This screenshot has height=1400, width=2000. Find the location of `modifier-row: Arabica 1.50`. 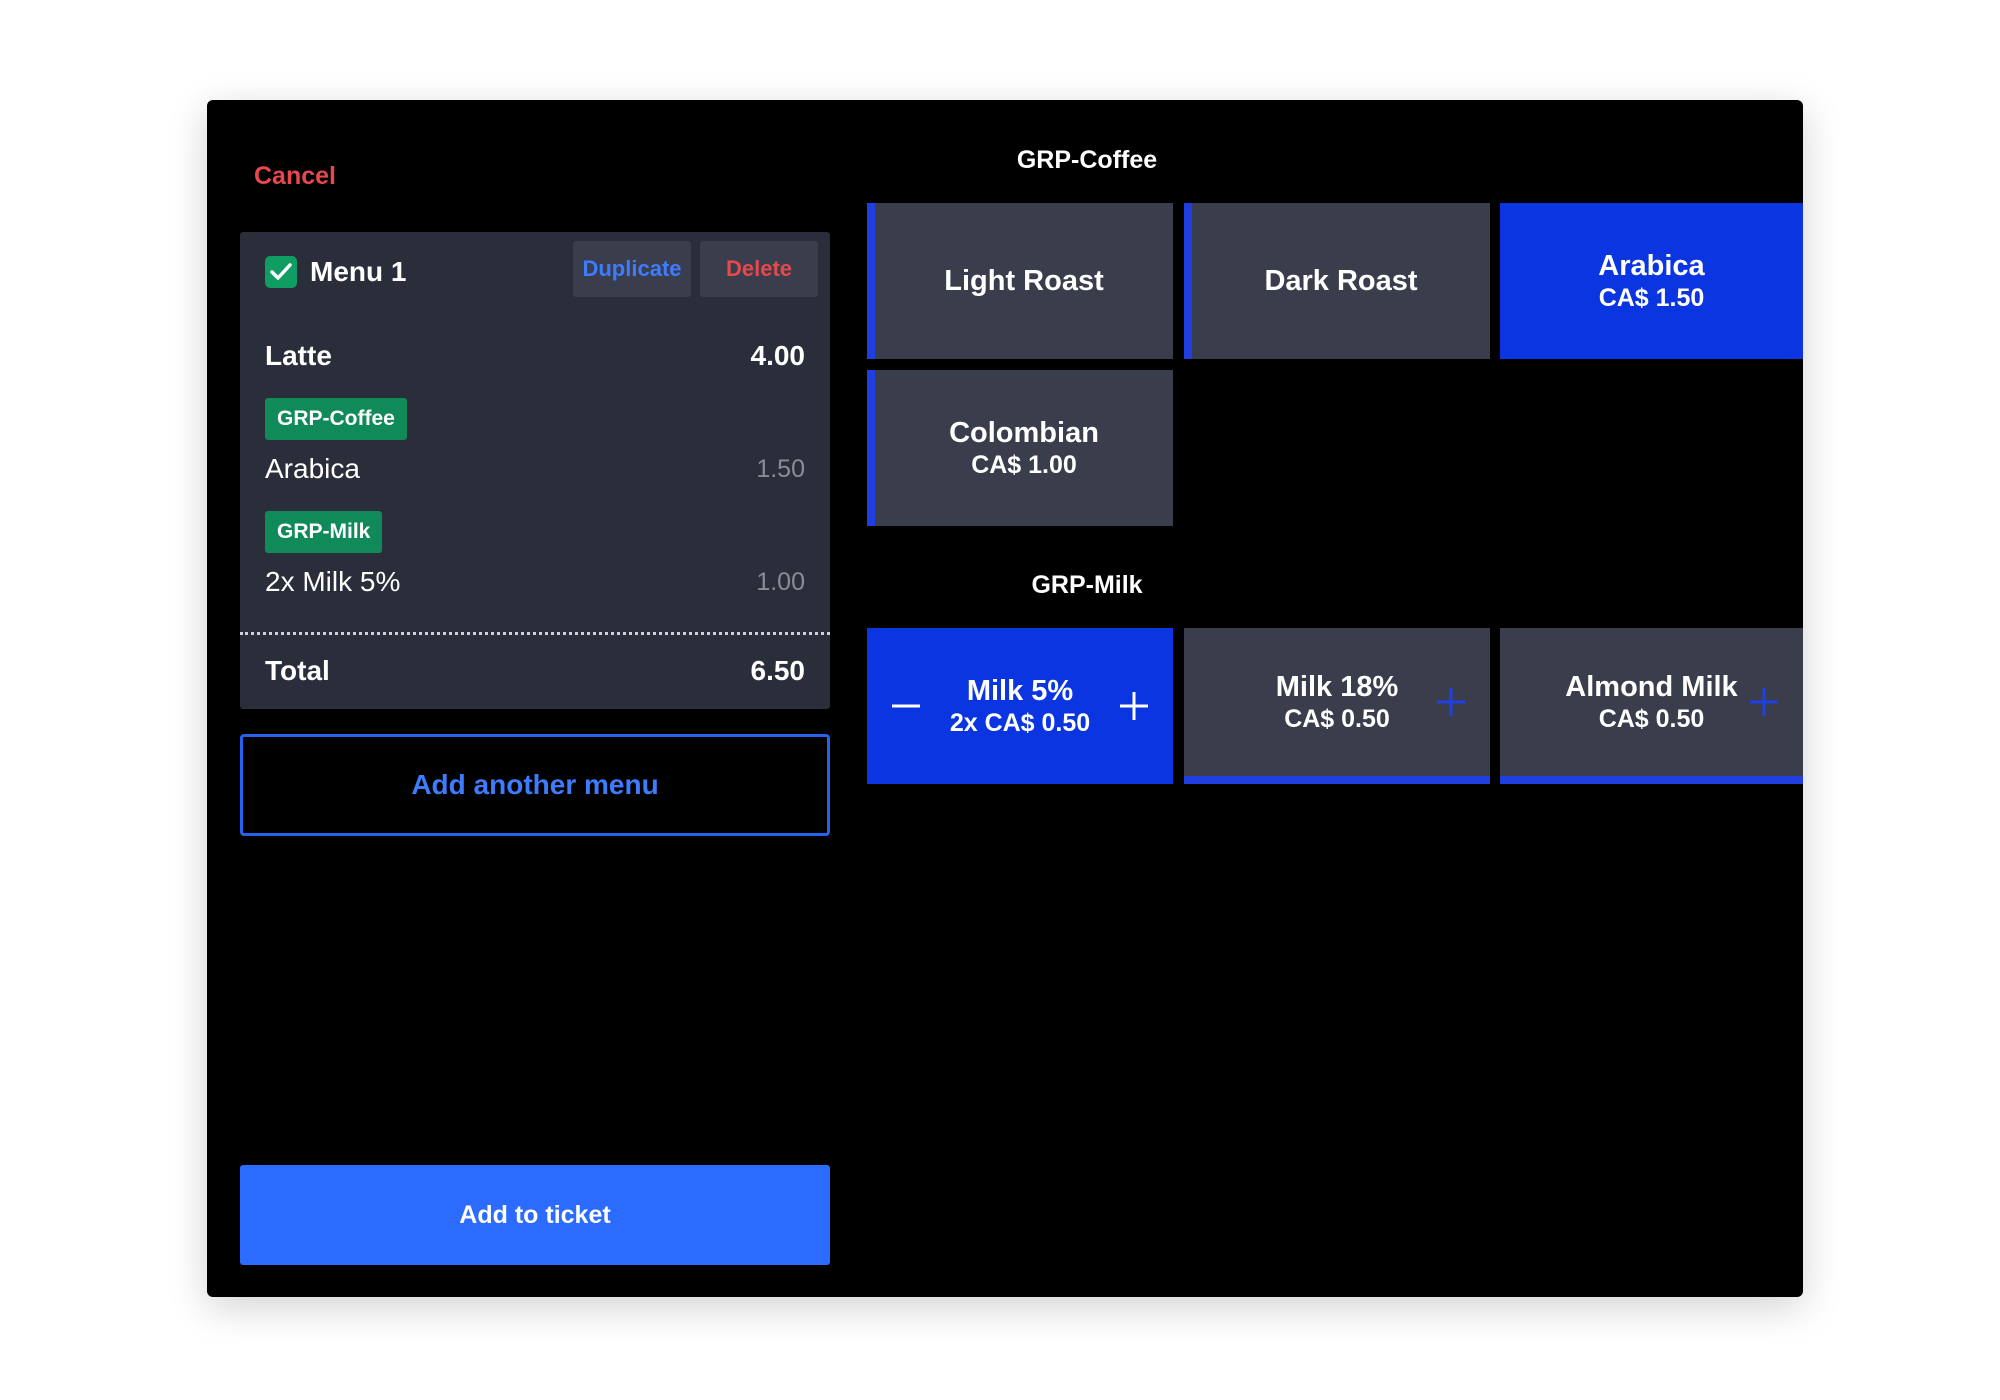

modifier-row: Arabica 1.50 is located at coordinates (535, 469).